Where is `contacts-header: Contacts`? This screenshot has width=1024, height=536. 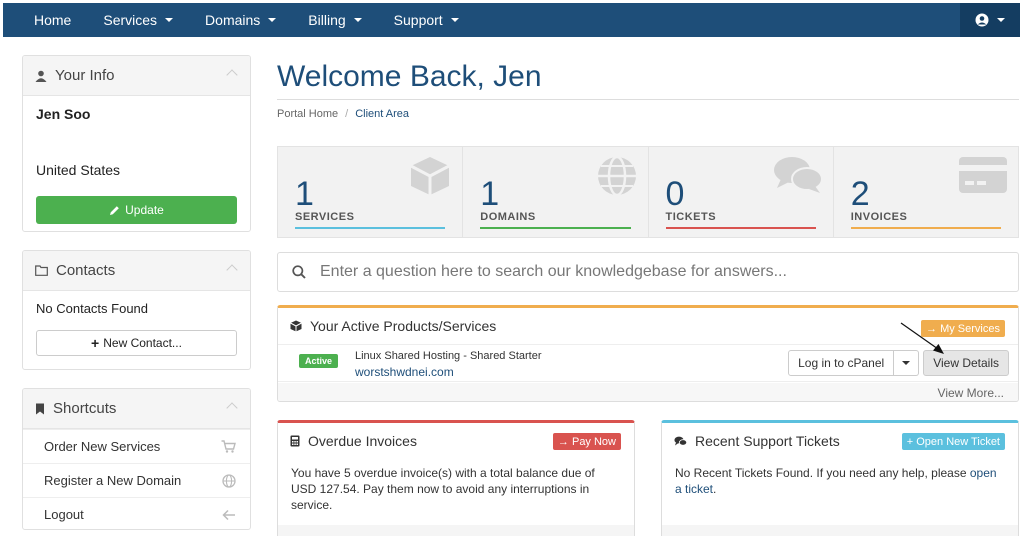 contacts-header: Contacts is located at coordinates (136, 271).